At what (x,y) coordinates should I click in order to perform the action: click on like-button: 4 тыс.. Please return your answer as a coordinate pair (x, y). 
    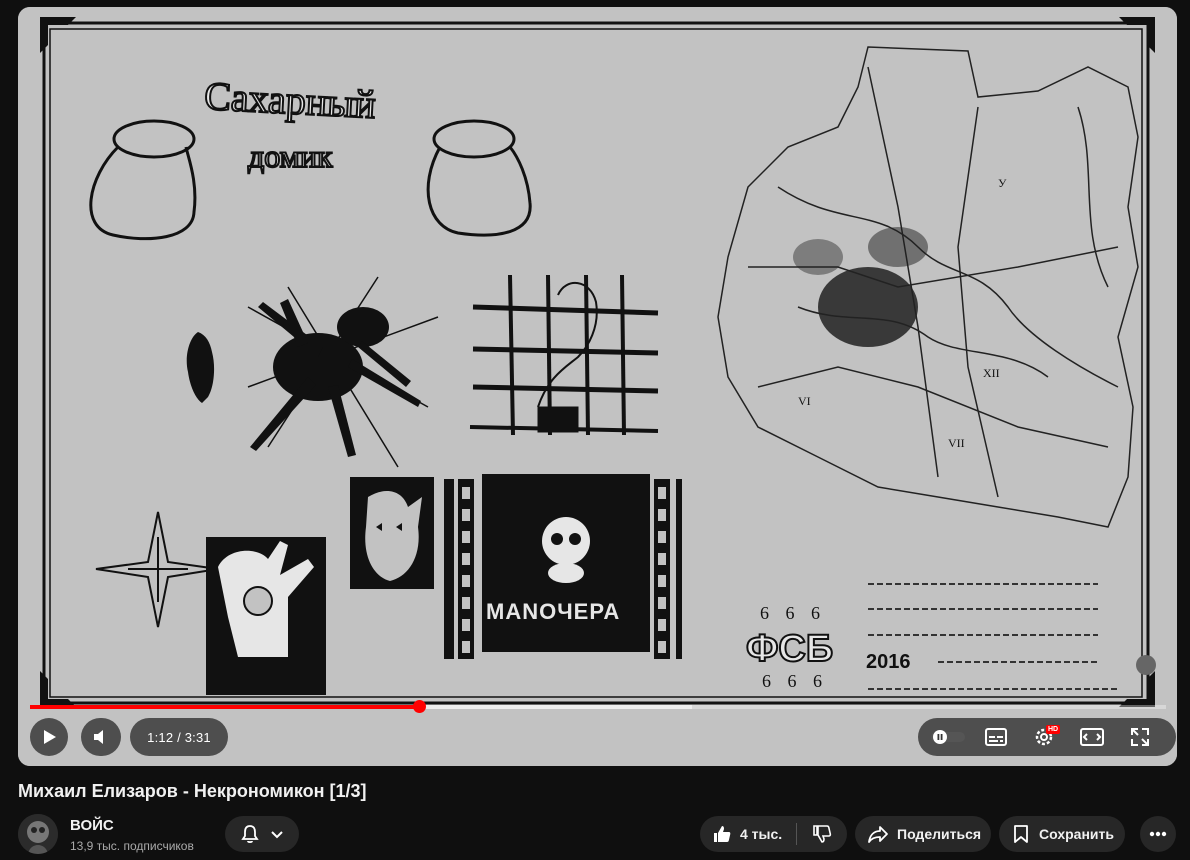
    Looking at the image, I should click on (754, 834).